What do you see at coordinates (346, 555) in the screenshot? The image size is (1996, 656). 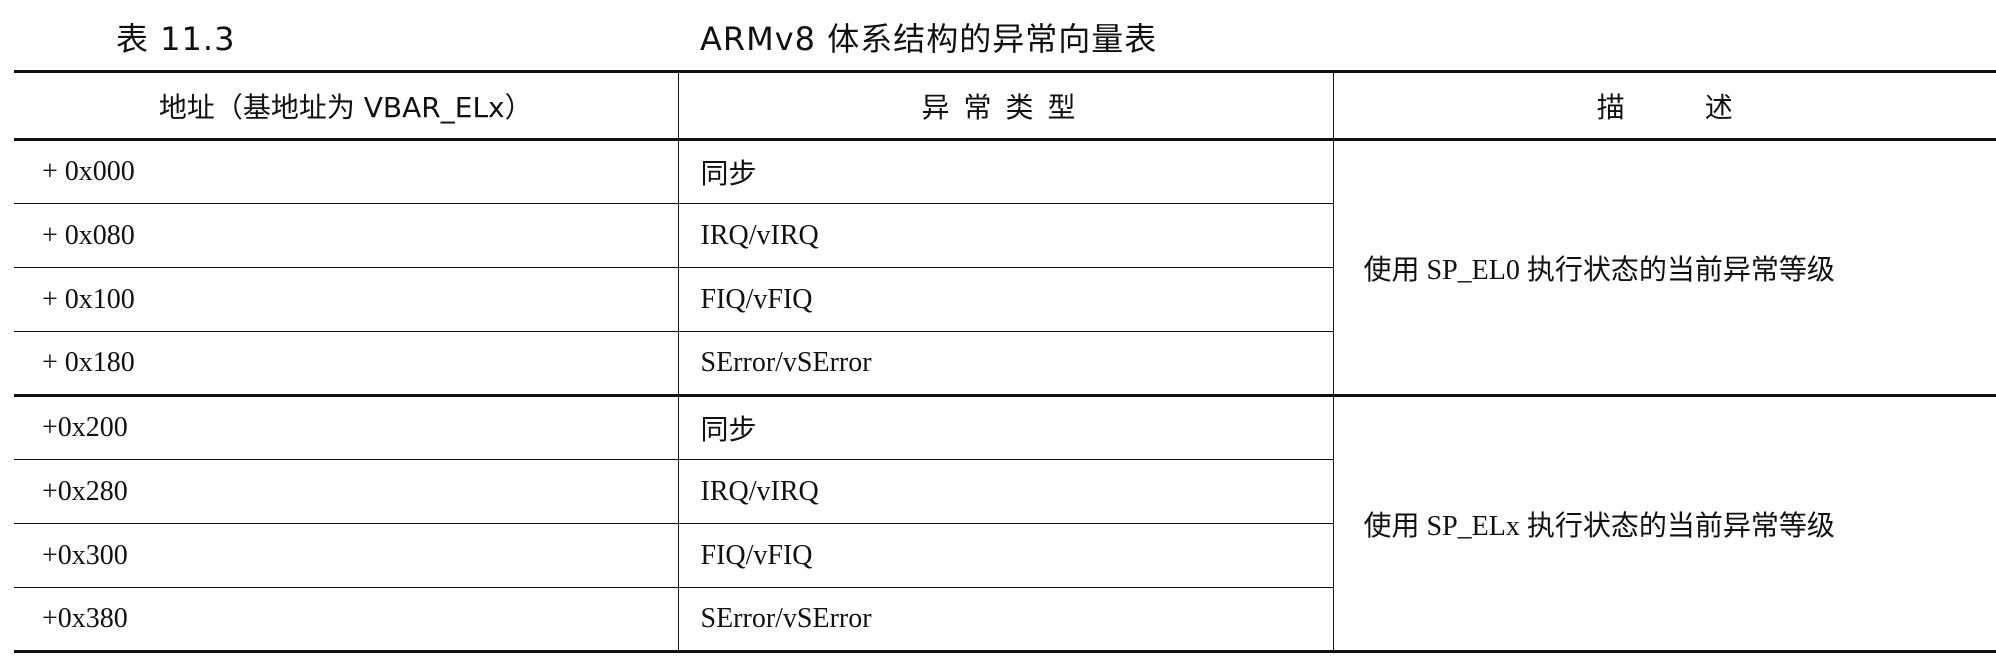 I see `address-cell: +0x300` at bounding box center [346, 555].